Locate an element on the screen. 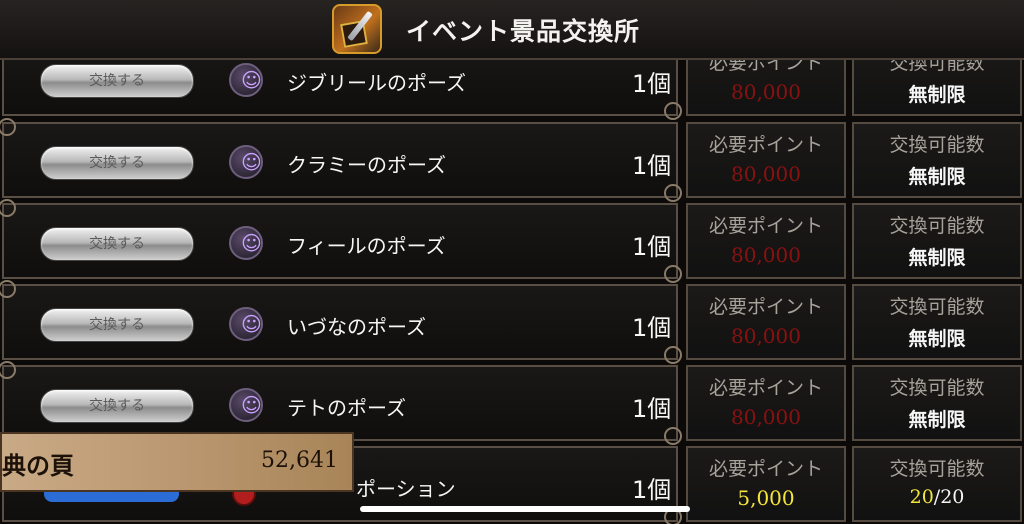 The width and height of the screenshot is (1024, 524). item-name: ジブリールのポーズ is located at coordinates (376, 83).